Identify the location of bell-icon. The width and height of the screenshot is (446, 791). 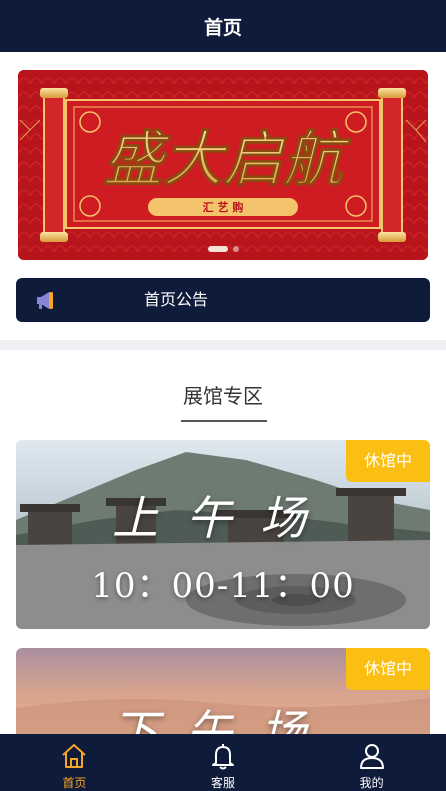
(223, 757).